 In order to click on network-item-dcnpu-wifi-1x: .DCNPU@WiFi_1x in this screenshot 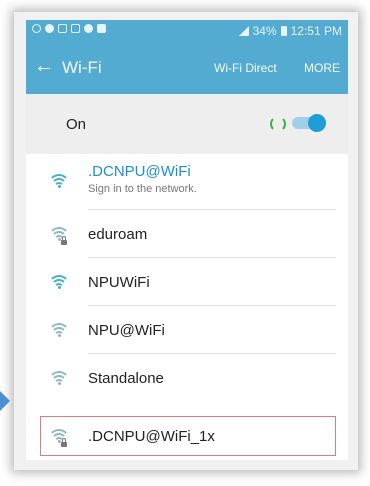, I will do `click(187, 436)`.